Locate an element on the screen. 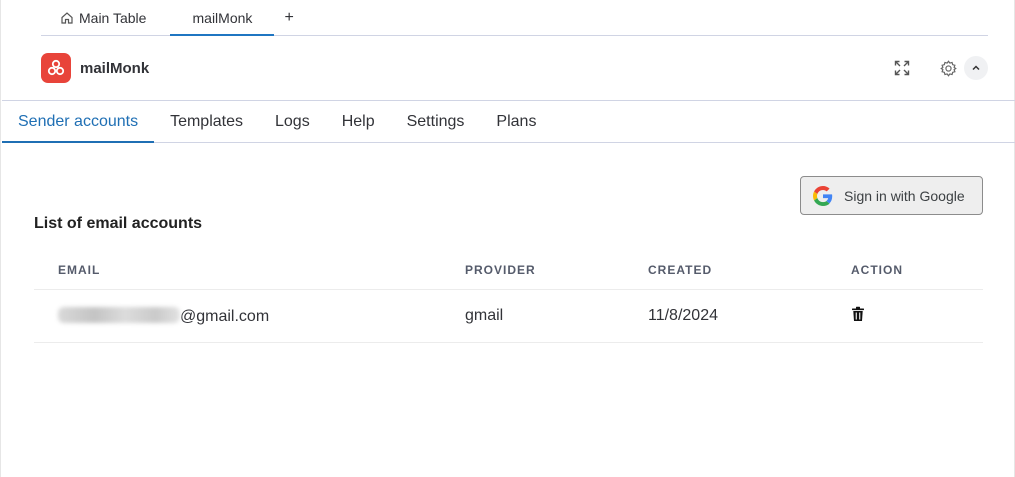 This screenshot has height=477, width=1015. tab-logs: Logs is located at coordinates (292, 121).